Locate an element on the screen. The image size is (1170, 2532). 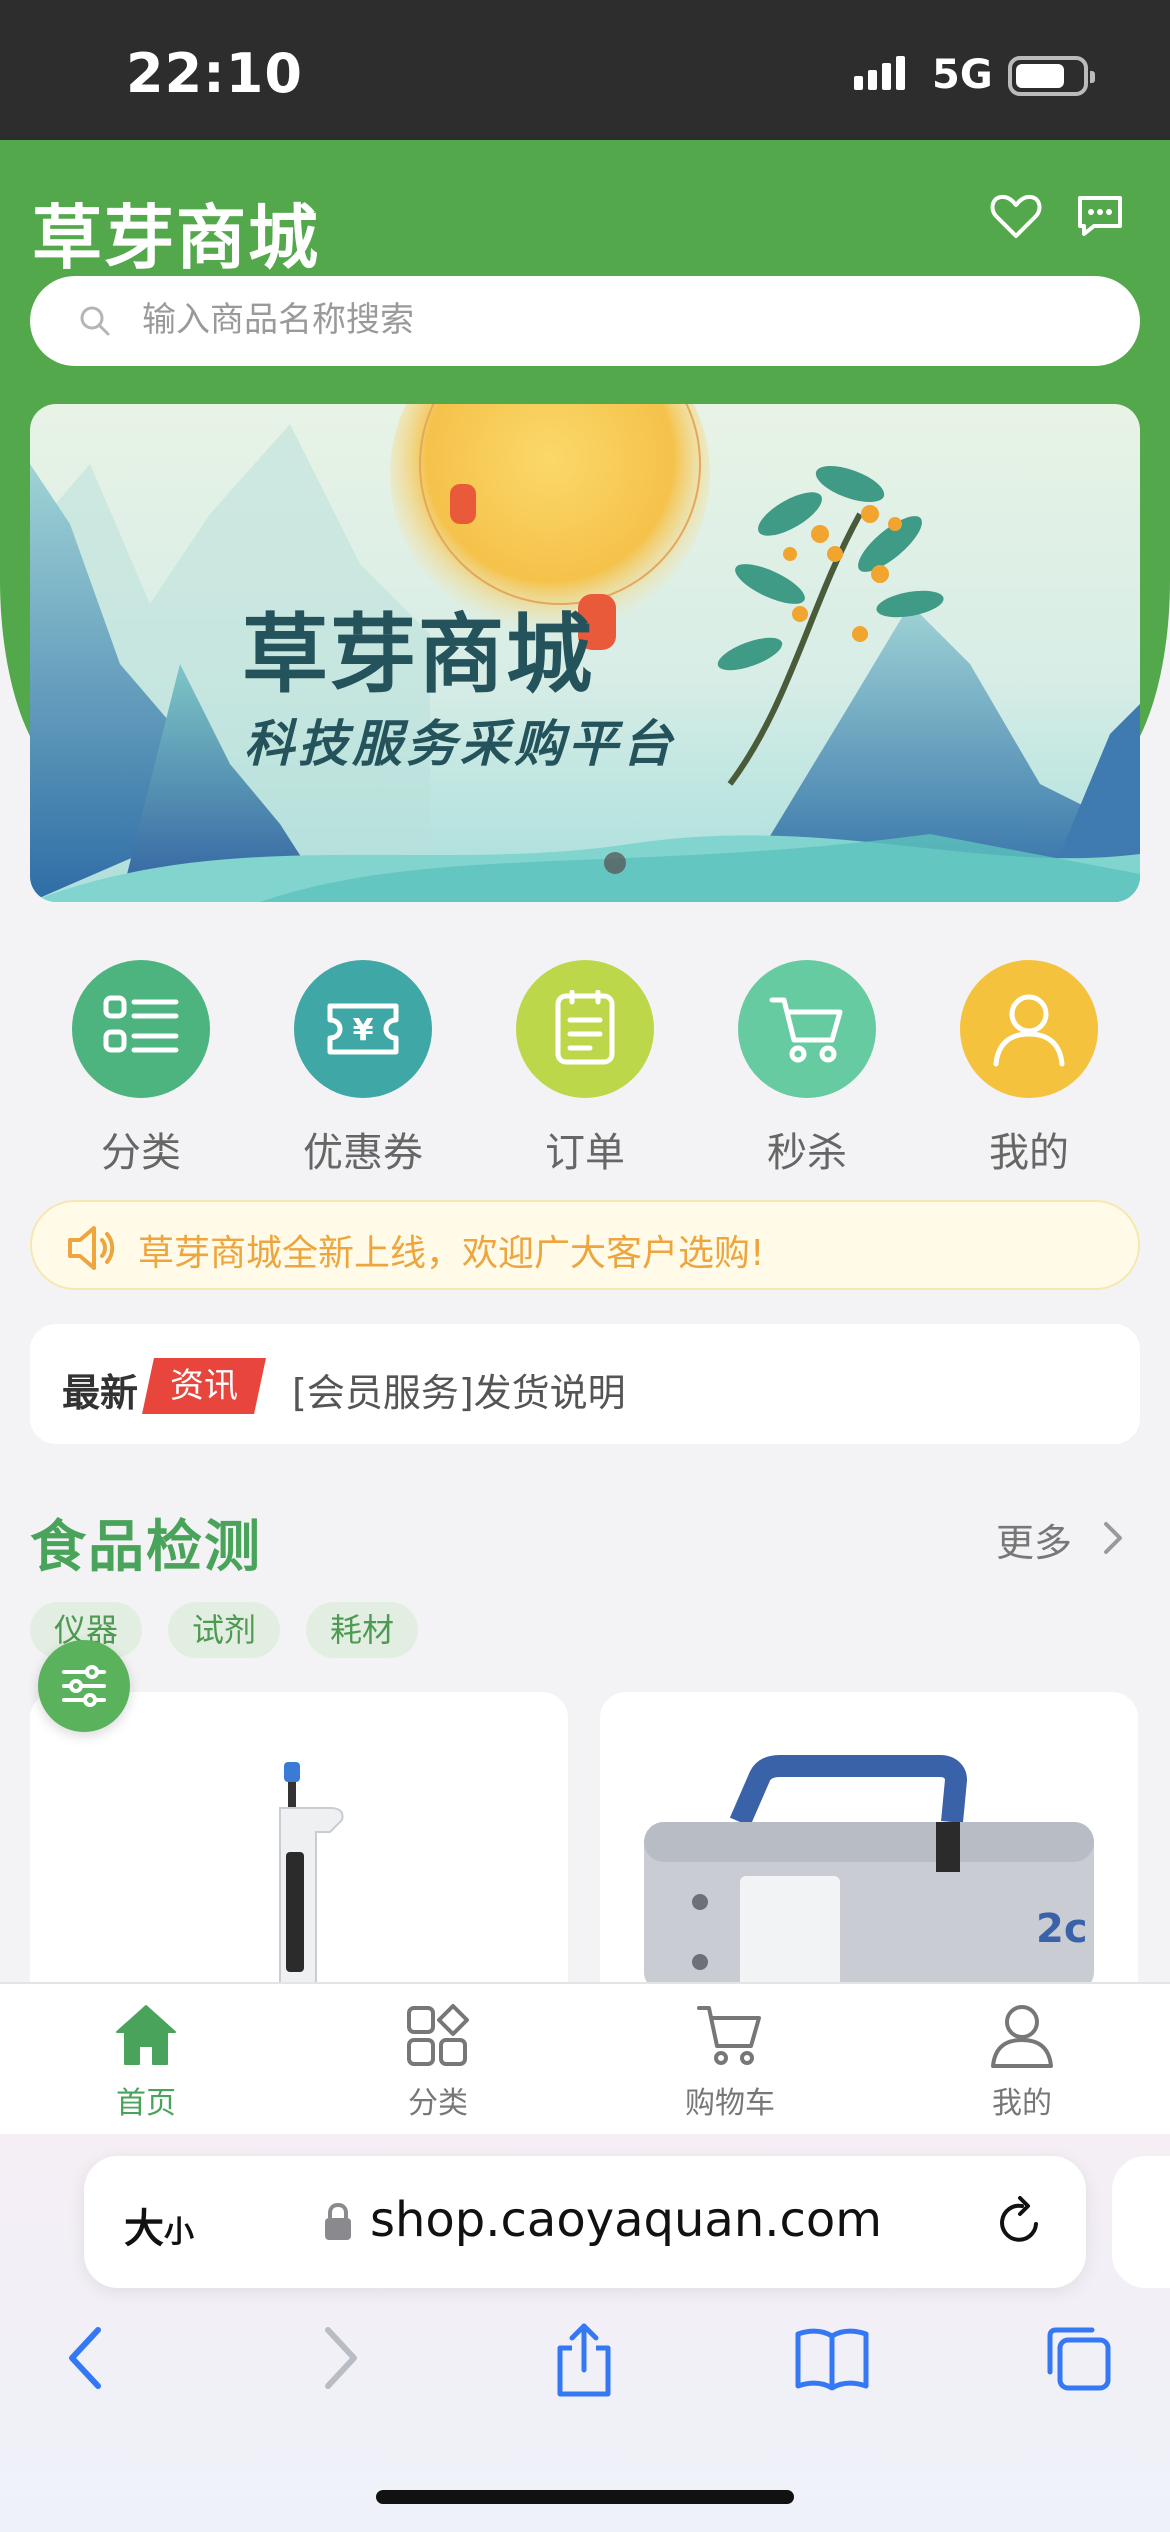
text-size-button: 大小 is located at coordinates (159, 2225).